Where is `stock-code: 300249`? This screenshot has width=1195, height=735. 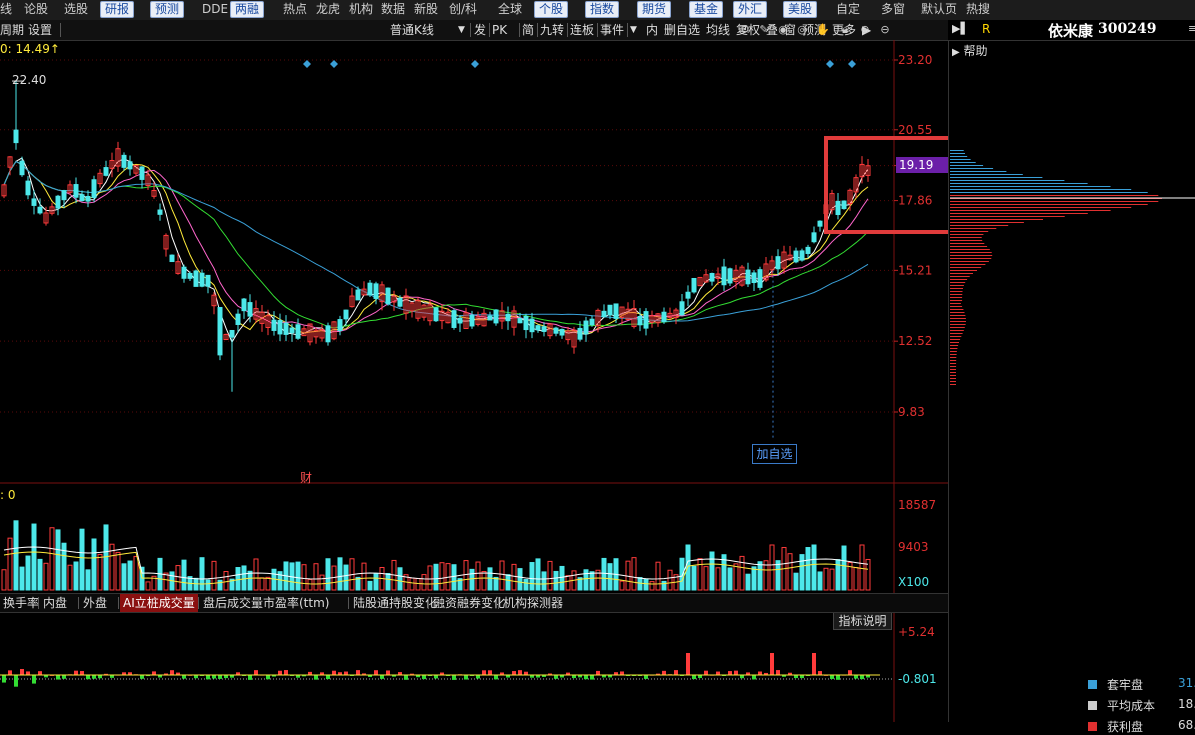
stock-code: 300249 is located at coordinates (1127, 29).